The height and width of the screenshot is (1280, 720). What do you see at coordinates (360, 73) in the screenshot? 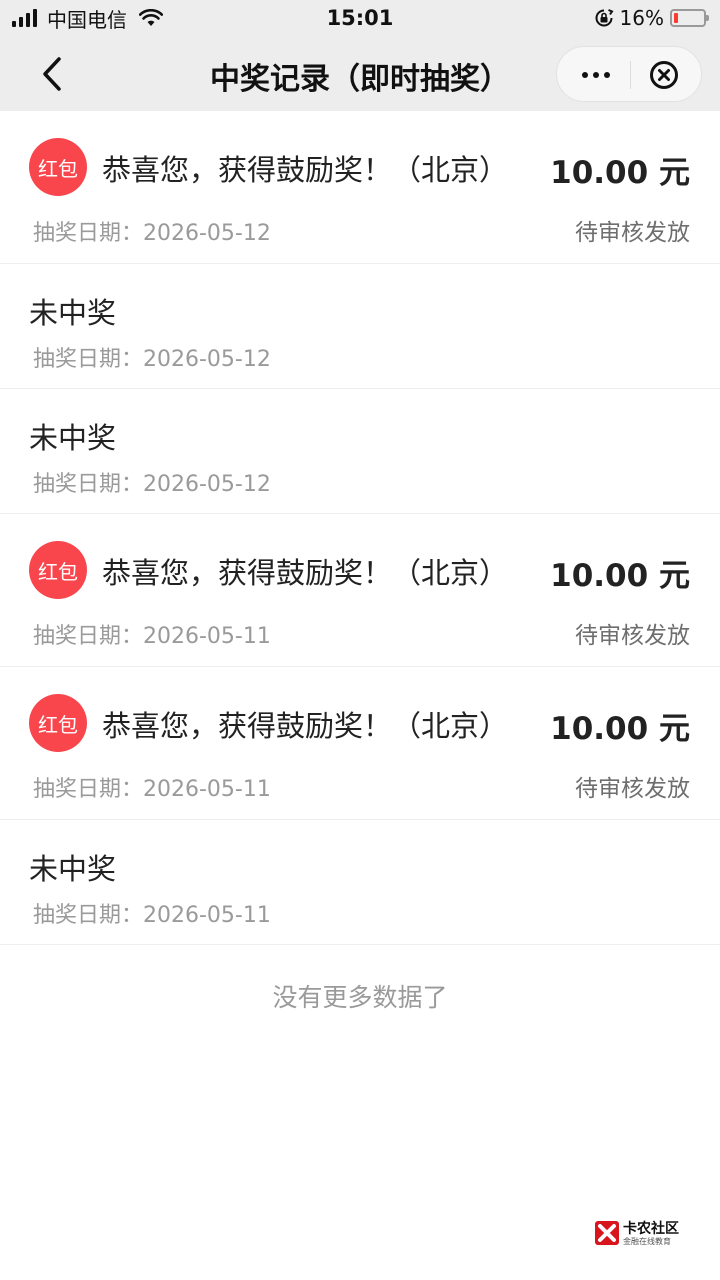
I see `navigation-bar: 中奖记录（即时抽奖）` at bounding box center [360, 73].